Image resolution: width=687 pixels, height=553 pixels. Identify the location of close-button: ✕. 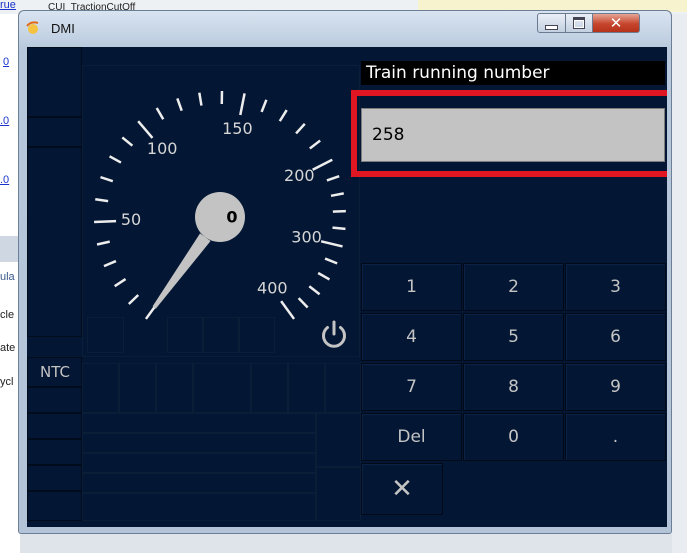
(616, 23).